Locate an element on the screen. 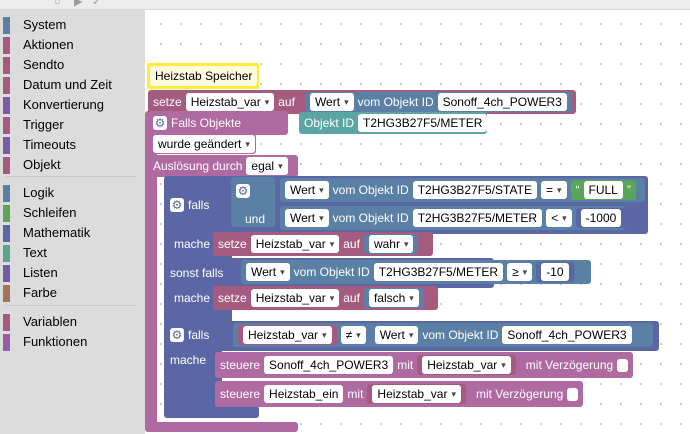 This screenshot has height=434, width=690. object-id-field: T2HG3B27F5/STATE is located at coordinates (474, 190).